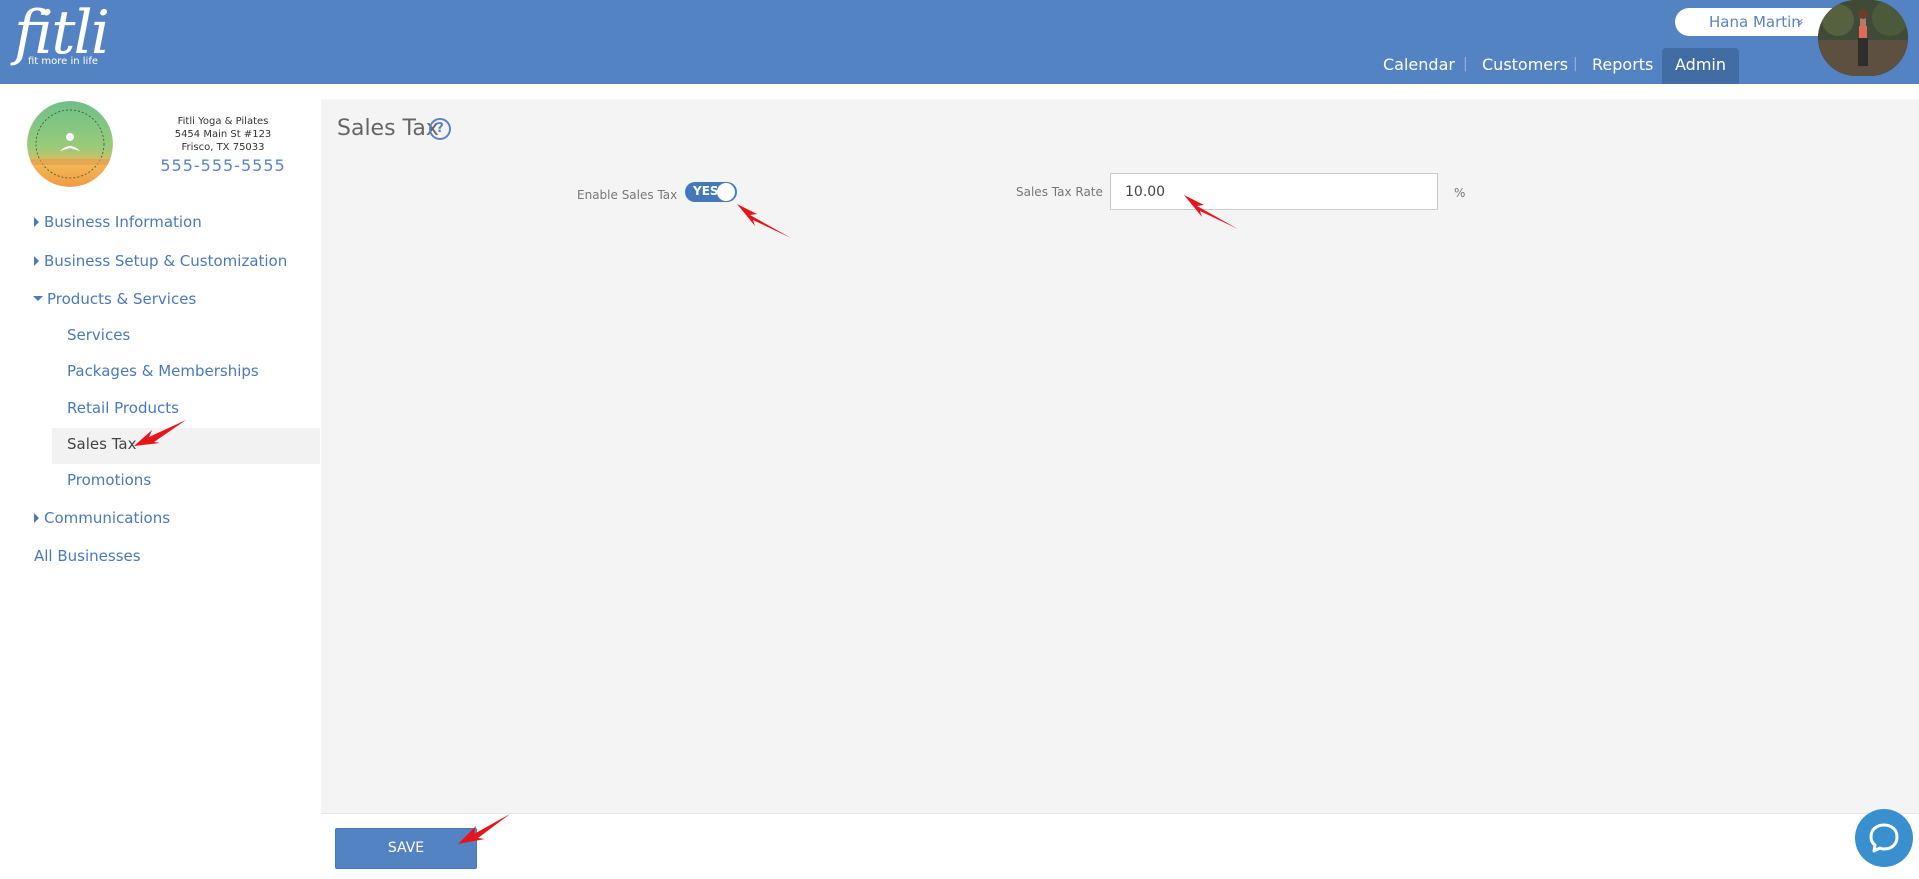  I want to click on business-logo, so click(70, 144).